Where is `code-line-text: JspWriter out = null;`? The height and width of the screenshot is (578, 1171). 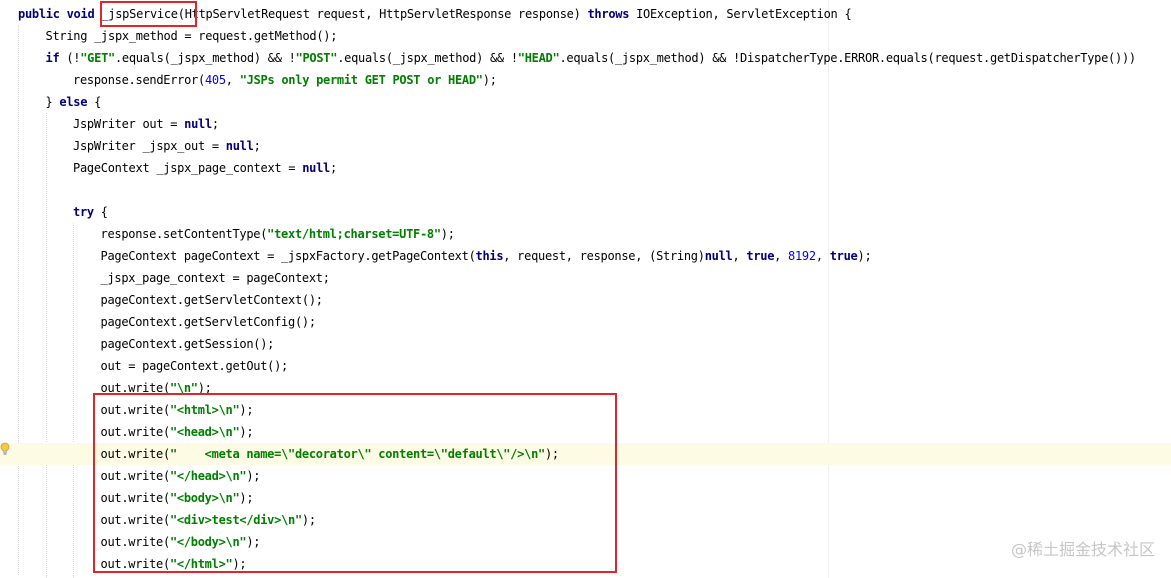
code-line-text: JspWriter out = null; is located at coordinates (146, 124).